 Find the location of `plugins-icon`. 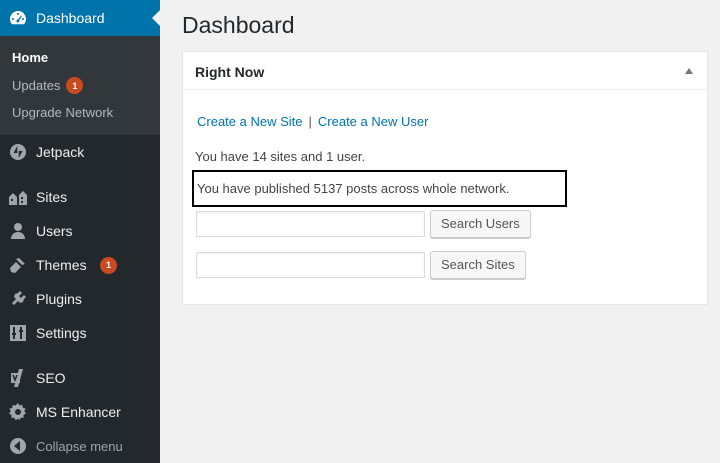

plugins-icon is located at coordinates (18, 299).